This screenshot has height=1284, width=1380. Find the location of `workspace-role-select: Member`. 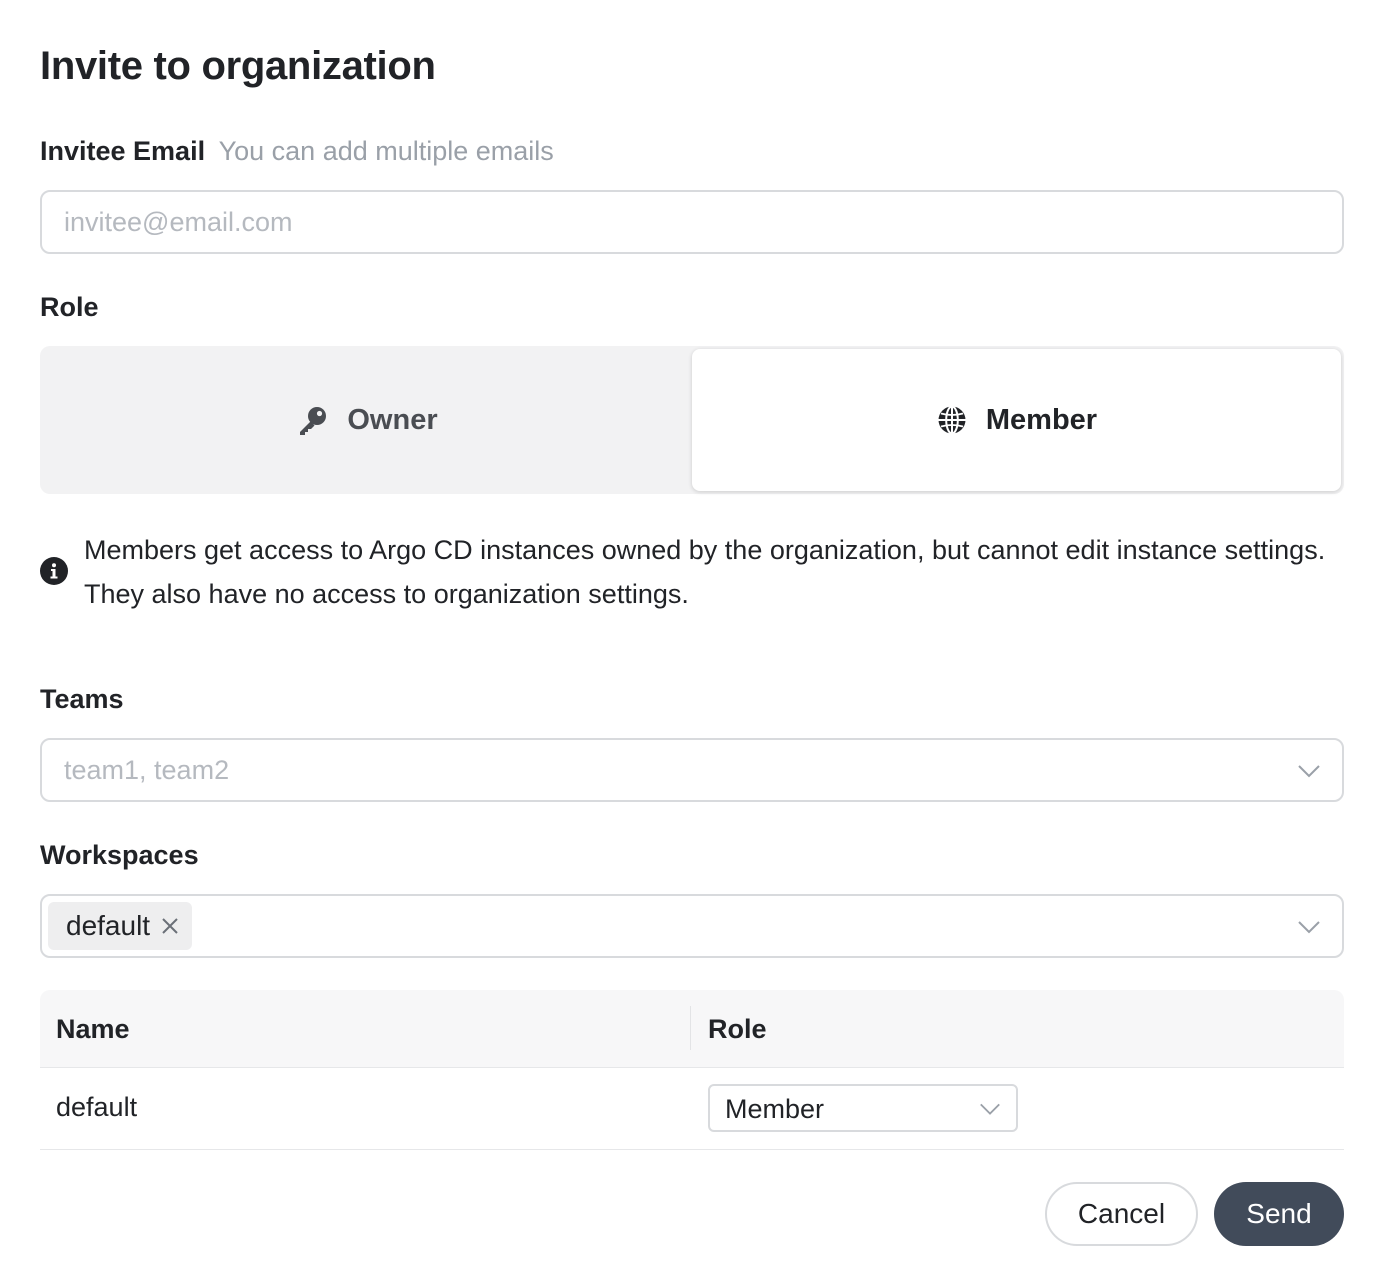

workspace-role-select: Member is located at coordinates (863, 1108).